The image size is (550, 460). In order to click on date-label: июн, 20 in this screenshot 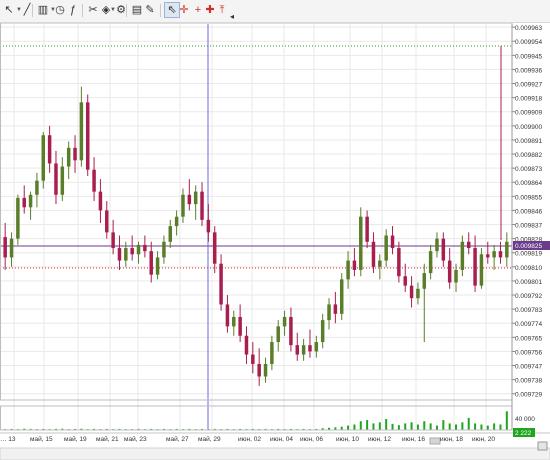, I will do `click(483, 439)`.